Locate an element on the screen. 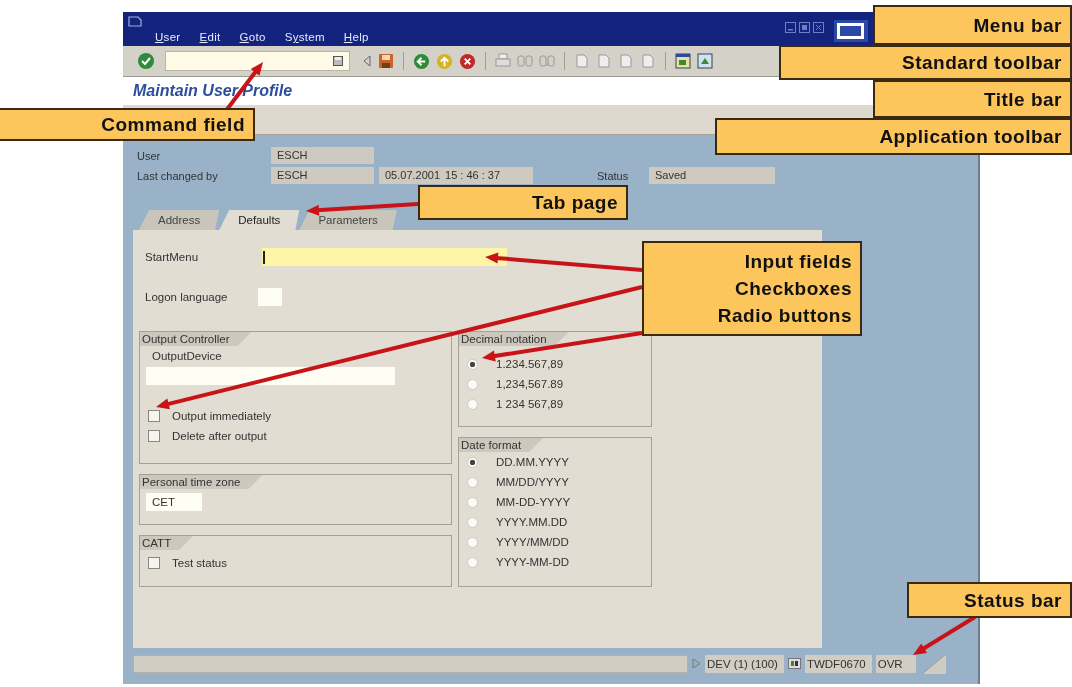 The image size is (1072, 687). callout-label: Menu bar is located at coordinates (1017, 25).